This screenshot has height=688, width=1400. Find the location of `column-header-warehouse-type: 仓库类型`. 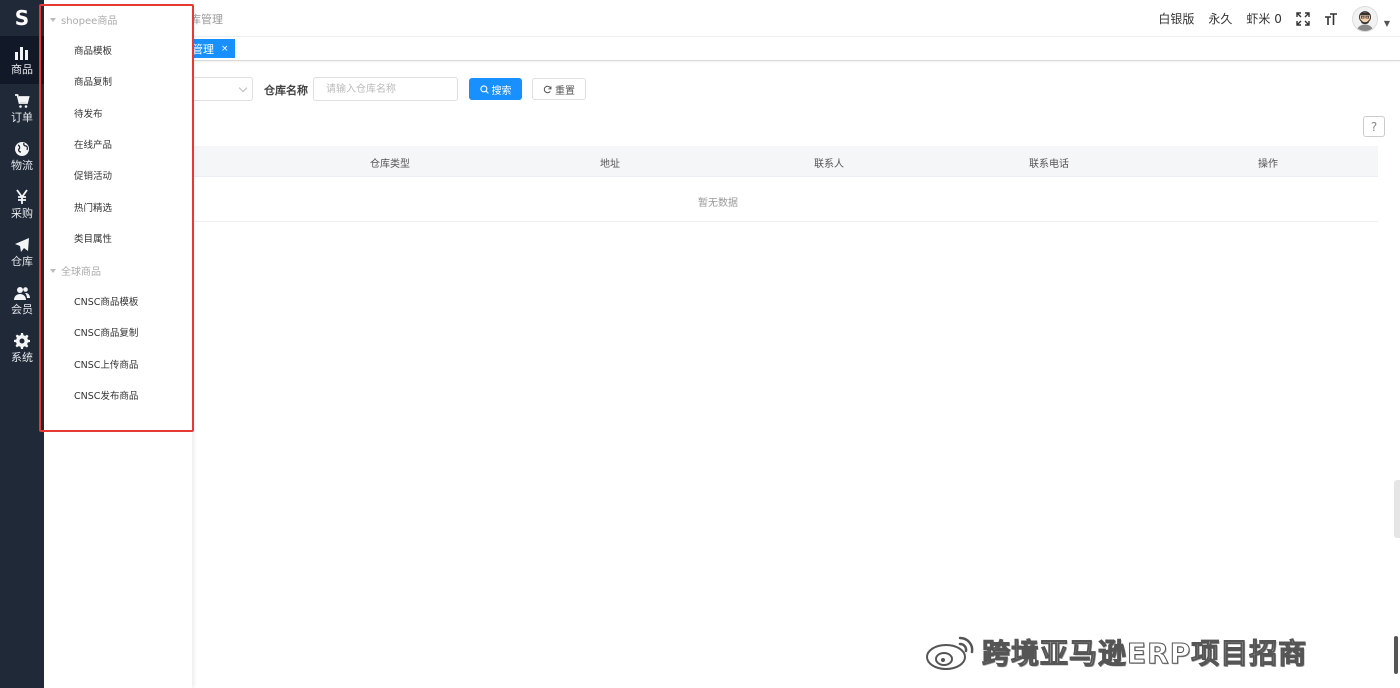

column-header-warehouse-type: 仓库类型 is located at coordinates (390, 164).